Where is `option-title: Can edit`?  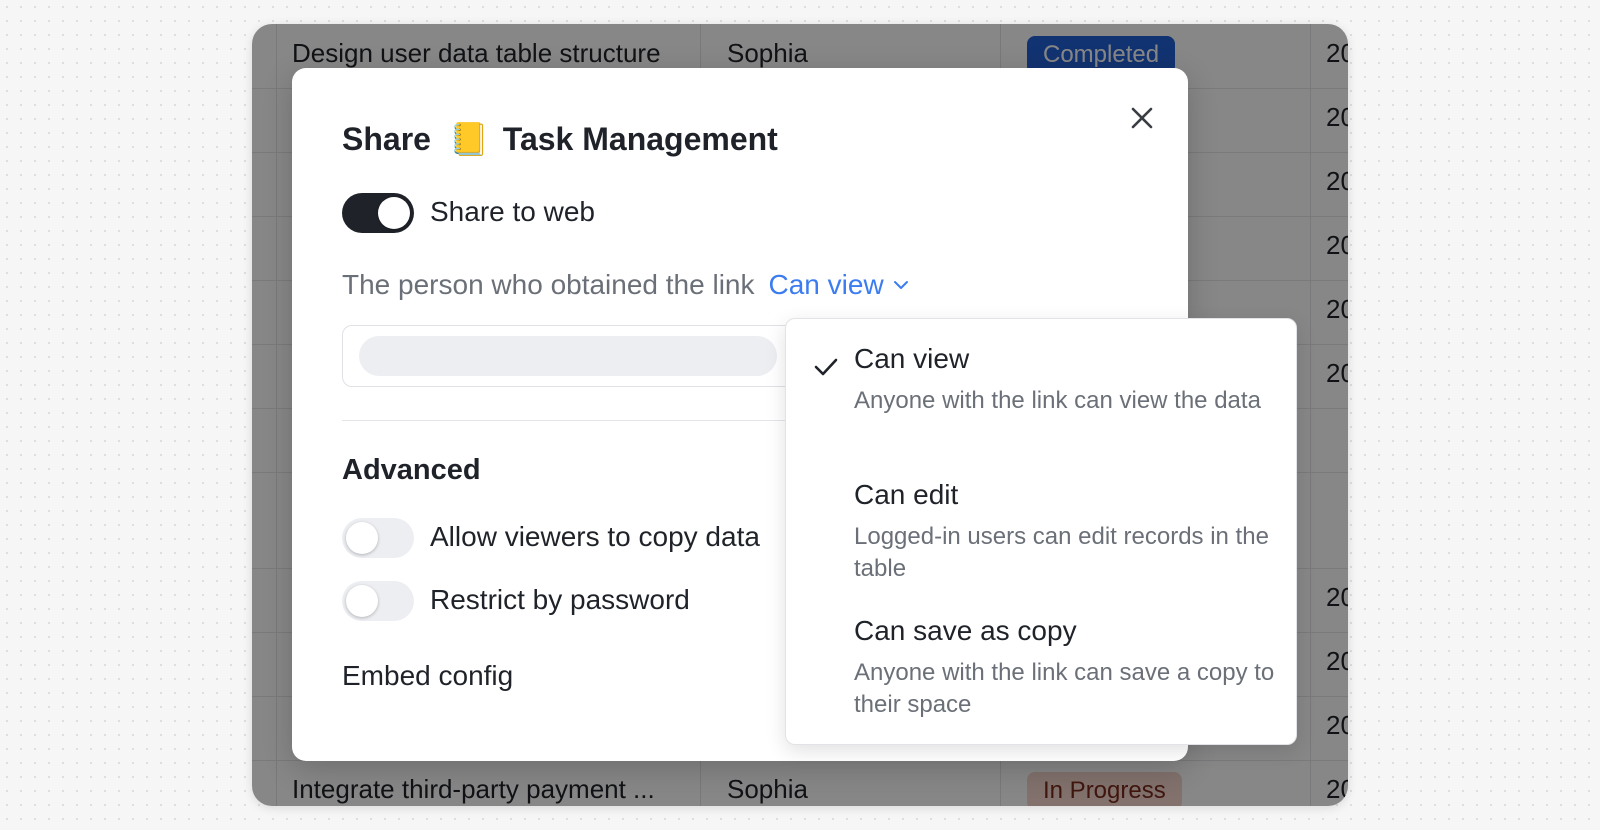
option-title: Can edit is located at coordinates (906, 494).